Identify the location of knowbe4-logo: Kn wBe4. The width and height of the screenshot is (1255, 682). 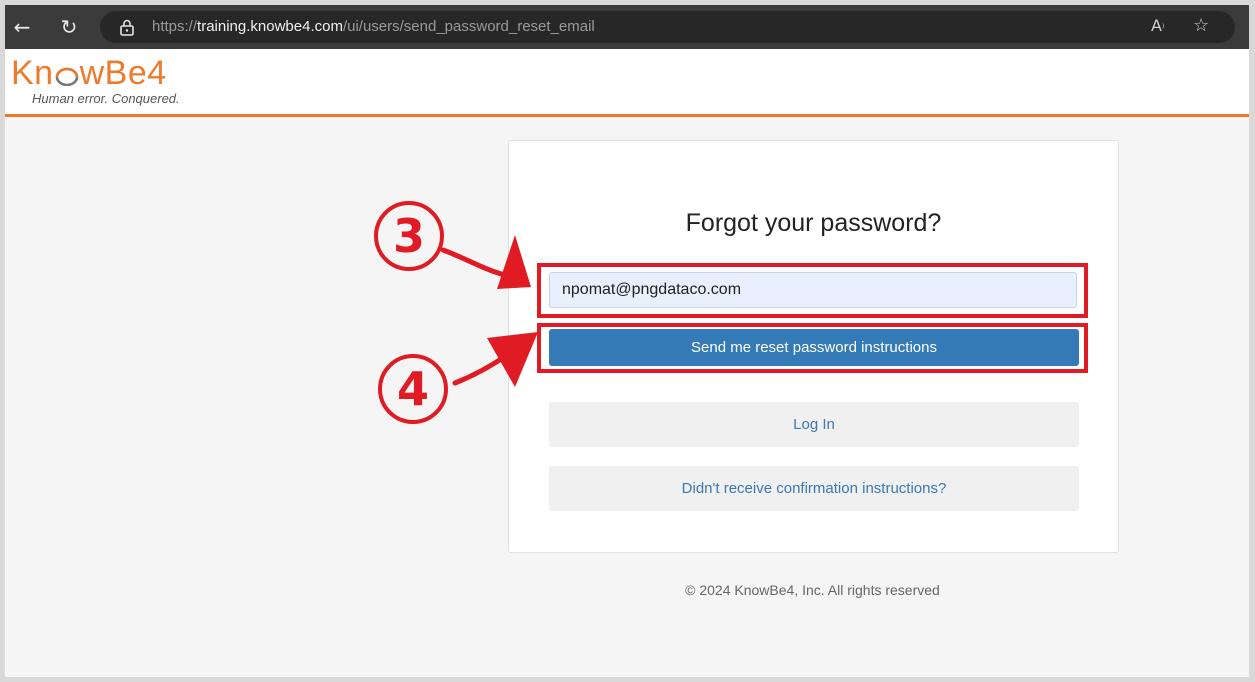
(89, 73).